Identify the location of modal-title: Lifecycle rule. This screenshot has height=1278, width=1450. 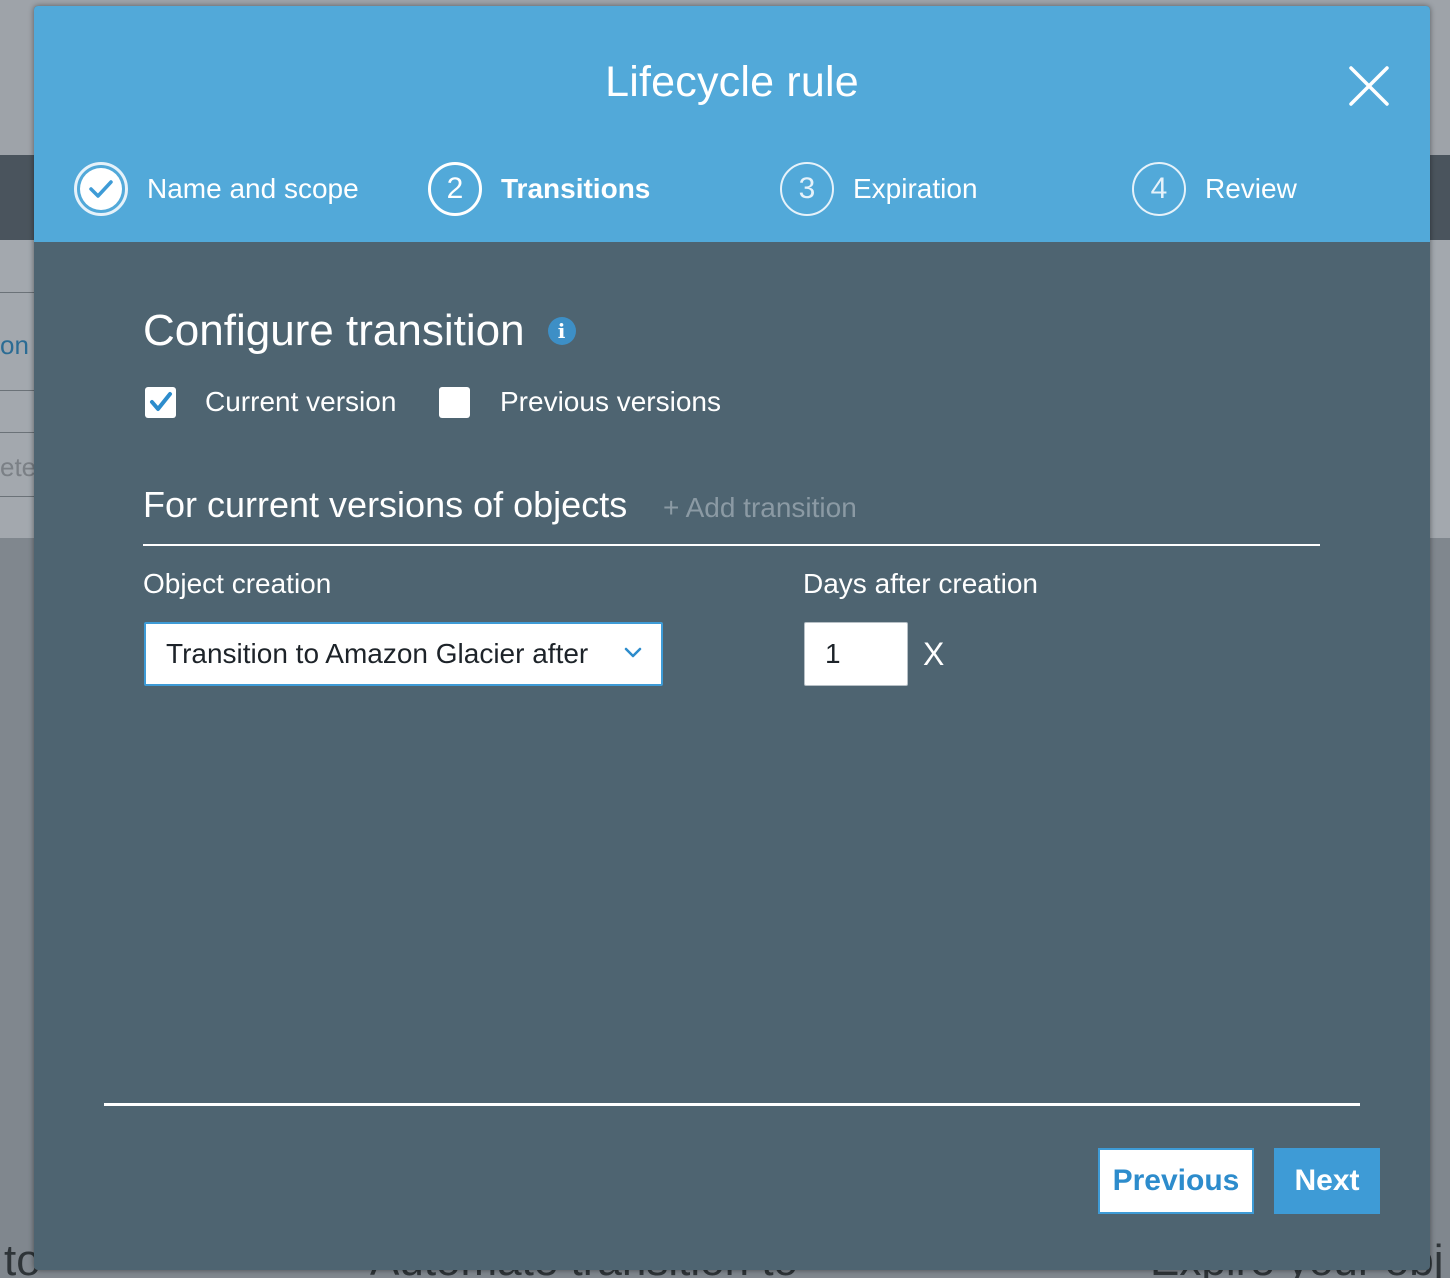
(732, 82).